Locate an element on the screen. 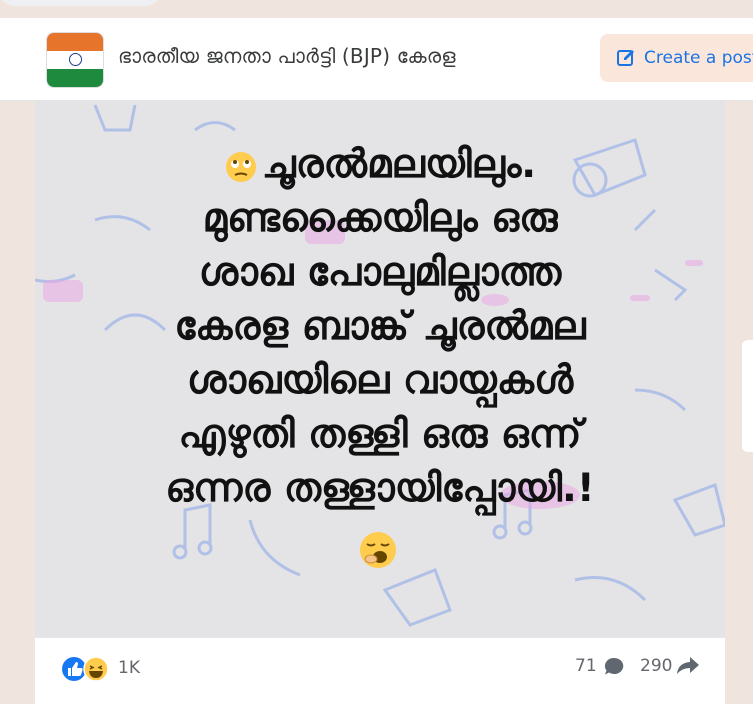 The image size is (753, 704). share-icon is located at coordinates (688, 666).